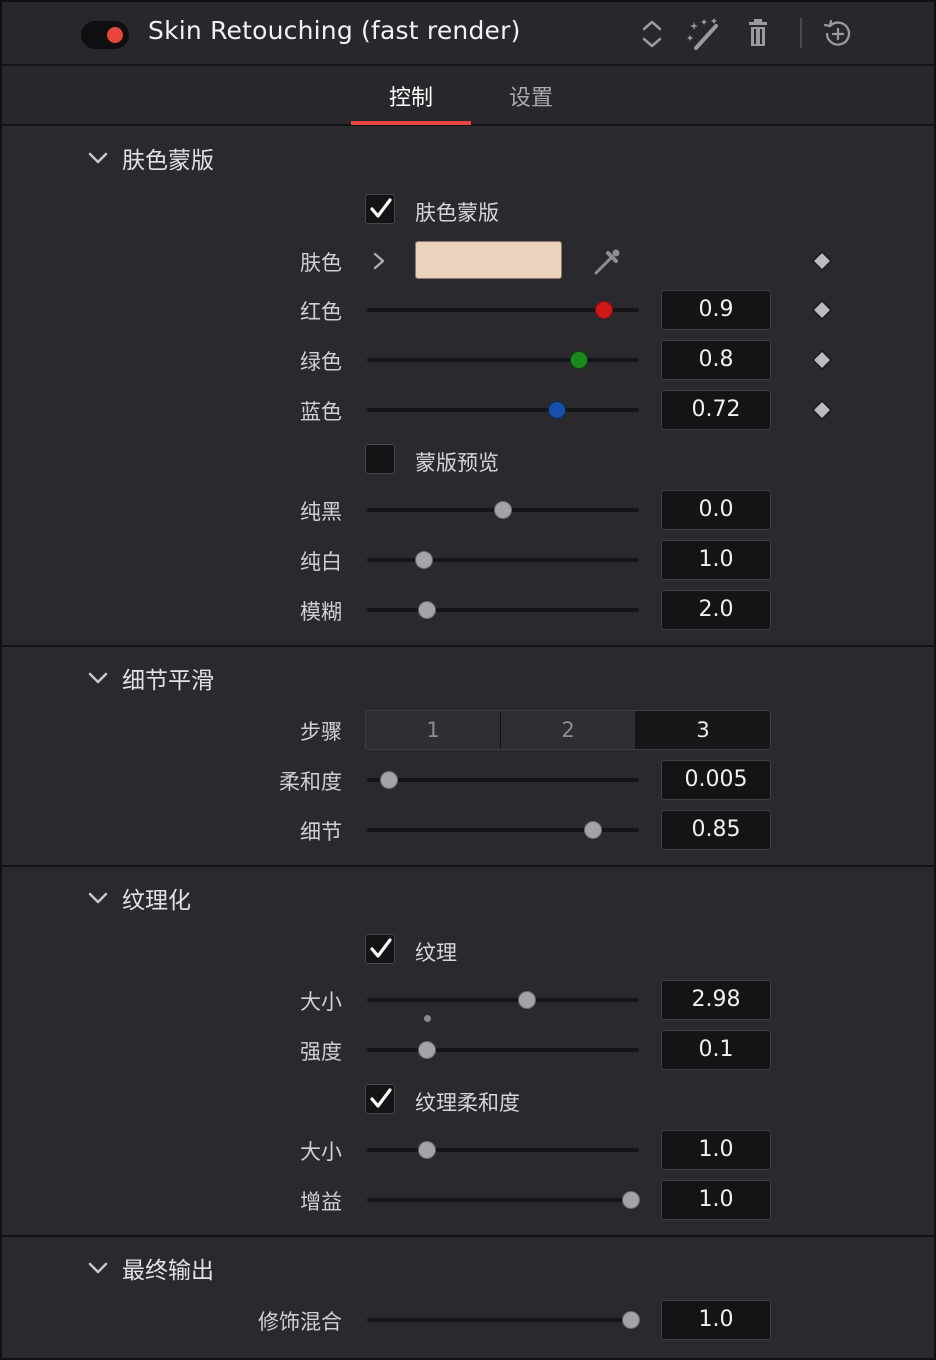 The height and width of the screenshot is (1360, 936). Describe the element at coordinates (716, 560) in the screenshot. I see `white-value: 1.0` at that location.